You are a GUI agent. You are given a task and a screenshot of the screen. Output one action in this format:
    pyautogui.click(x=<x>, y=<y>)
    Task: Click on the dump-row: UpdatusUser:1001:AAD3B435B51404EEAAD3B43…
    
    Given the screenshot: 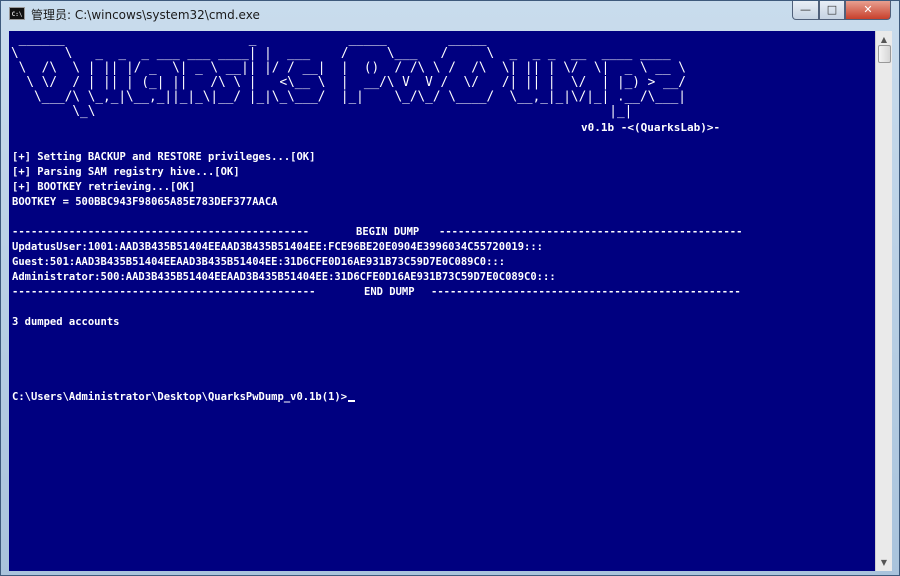 What is the action you would take?
    pyautogui.click(x=278, y=247)
    